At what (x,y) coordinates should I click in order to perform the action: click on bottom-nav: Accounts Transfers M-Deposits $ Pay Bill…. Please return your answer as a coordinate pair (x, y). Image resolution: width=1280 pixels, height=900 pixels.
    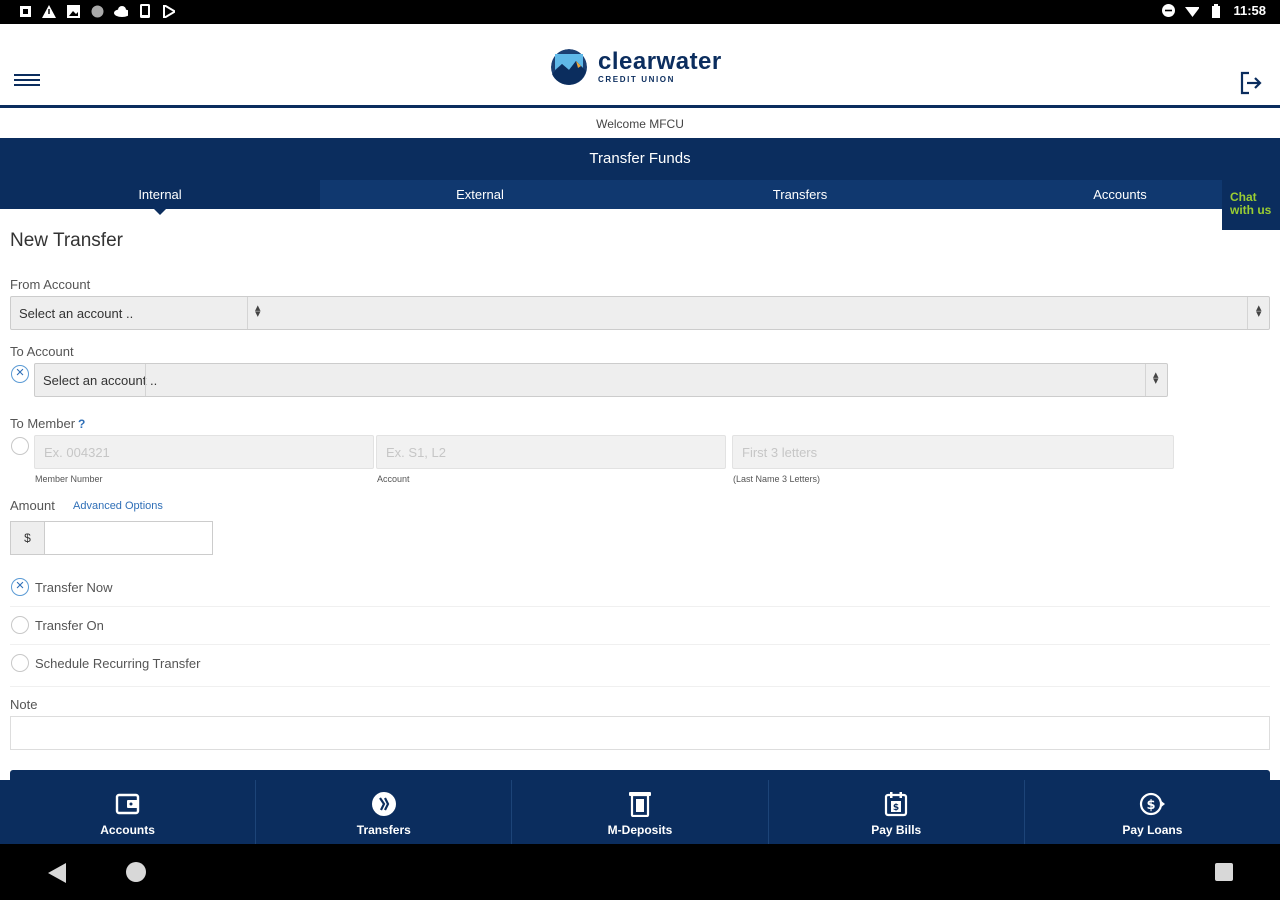
    Looking at the image, I should click on (640, 812).